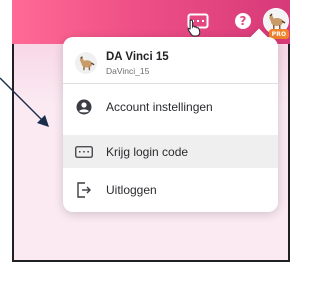 The image size is (320, 284). I want to click on menu-item-login-code: Krijg login code, so click(170, 151).